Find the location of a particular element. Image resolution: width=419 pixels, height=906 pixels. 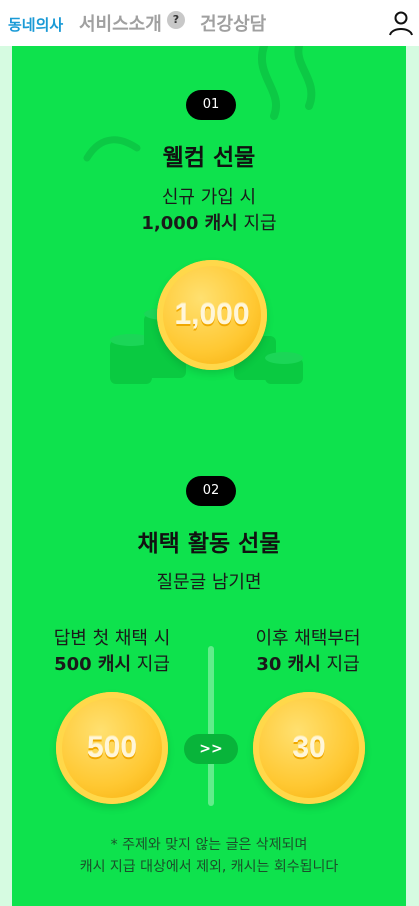

signup-reward-text: 1,000 캐시 지급 is located at coordinates (209, 222).